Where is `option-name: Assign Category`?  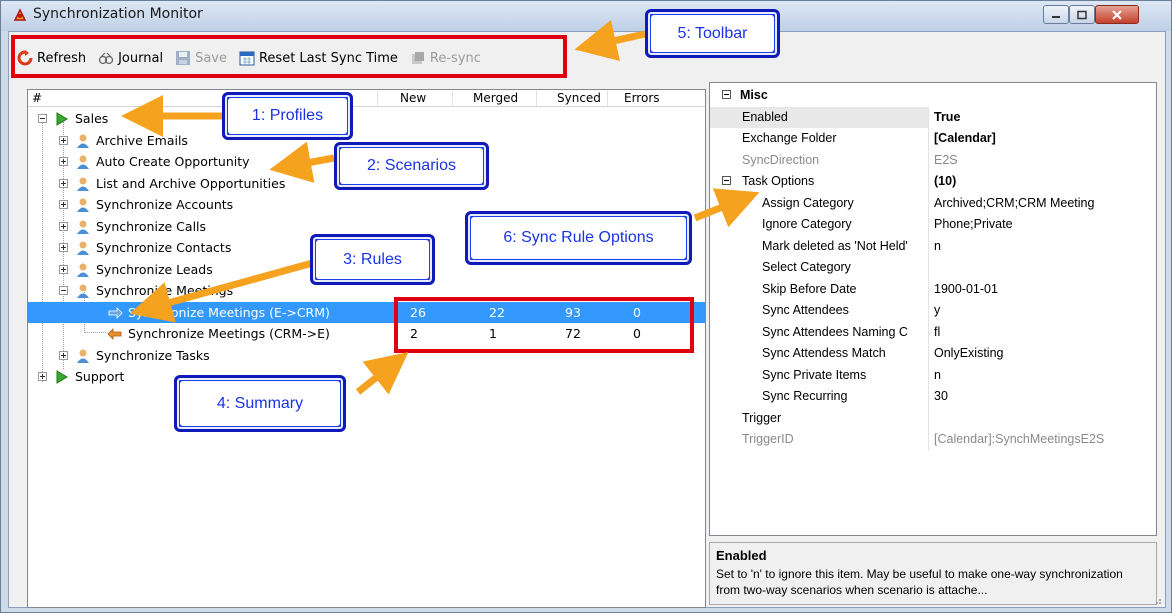 option-name: Assign Category is located at coordinates (819, 203).